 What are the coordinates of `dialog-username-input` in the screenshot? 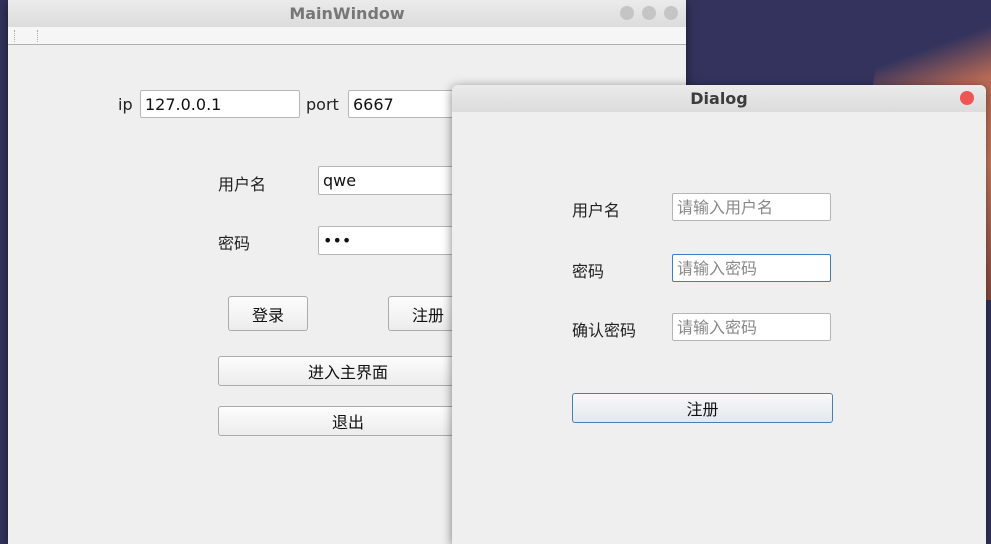 It's located at (751, 207).